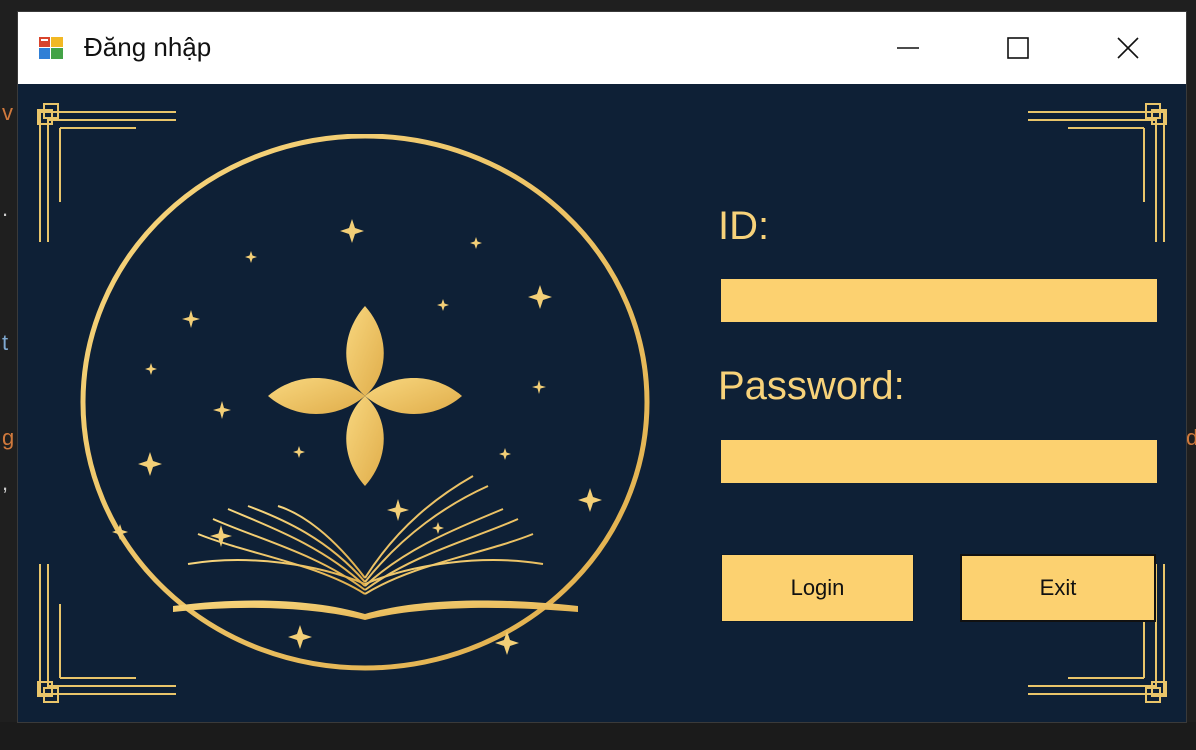 This screenshot has width=1196, height=750. I want to click on bg-code-fragment: ,, so click(5, 482).